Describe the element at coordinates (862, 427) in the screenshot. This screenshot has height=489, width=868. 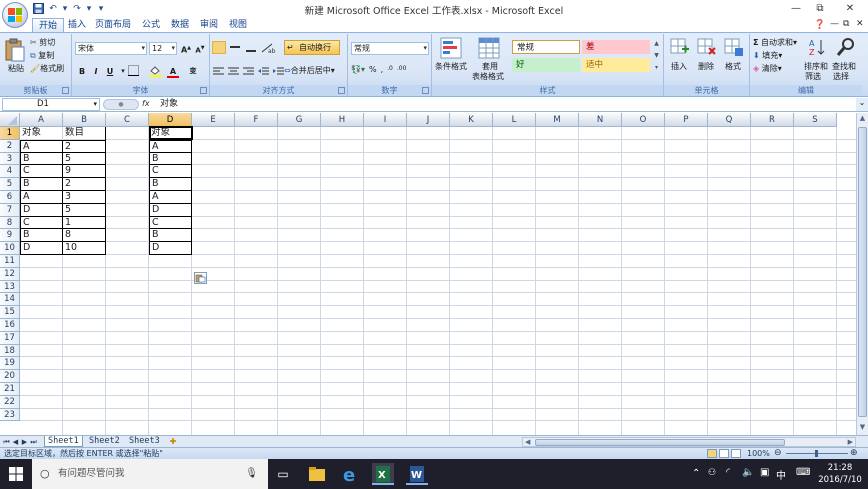
I see `scroll-down-icon: ▼` at that location.